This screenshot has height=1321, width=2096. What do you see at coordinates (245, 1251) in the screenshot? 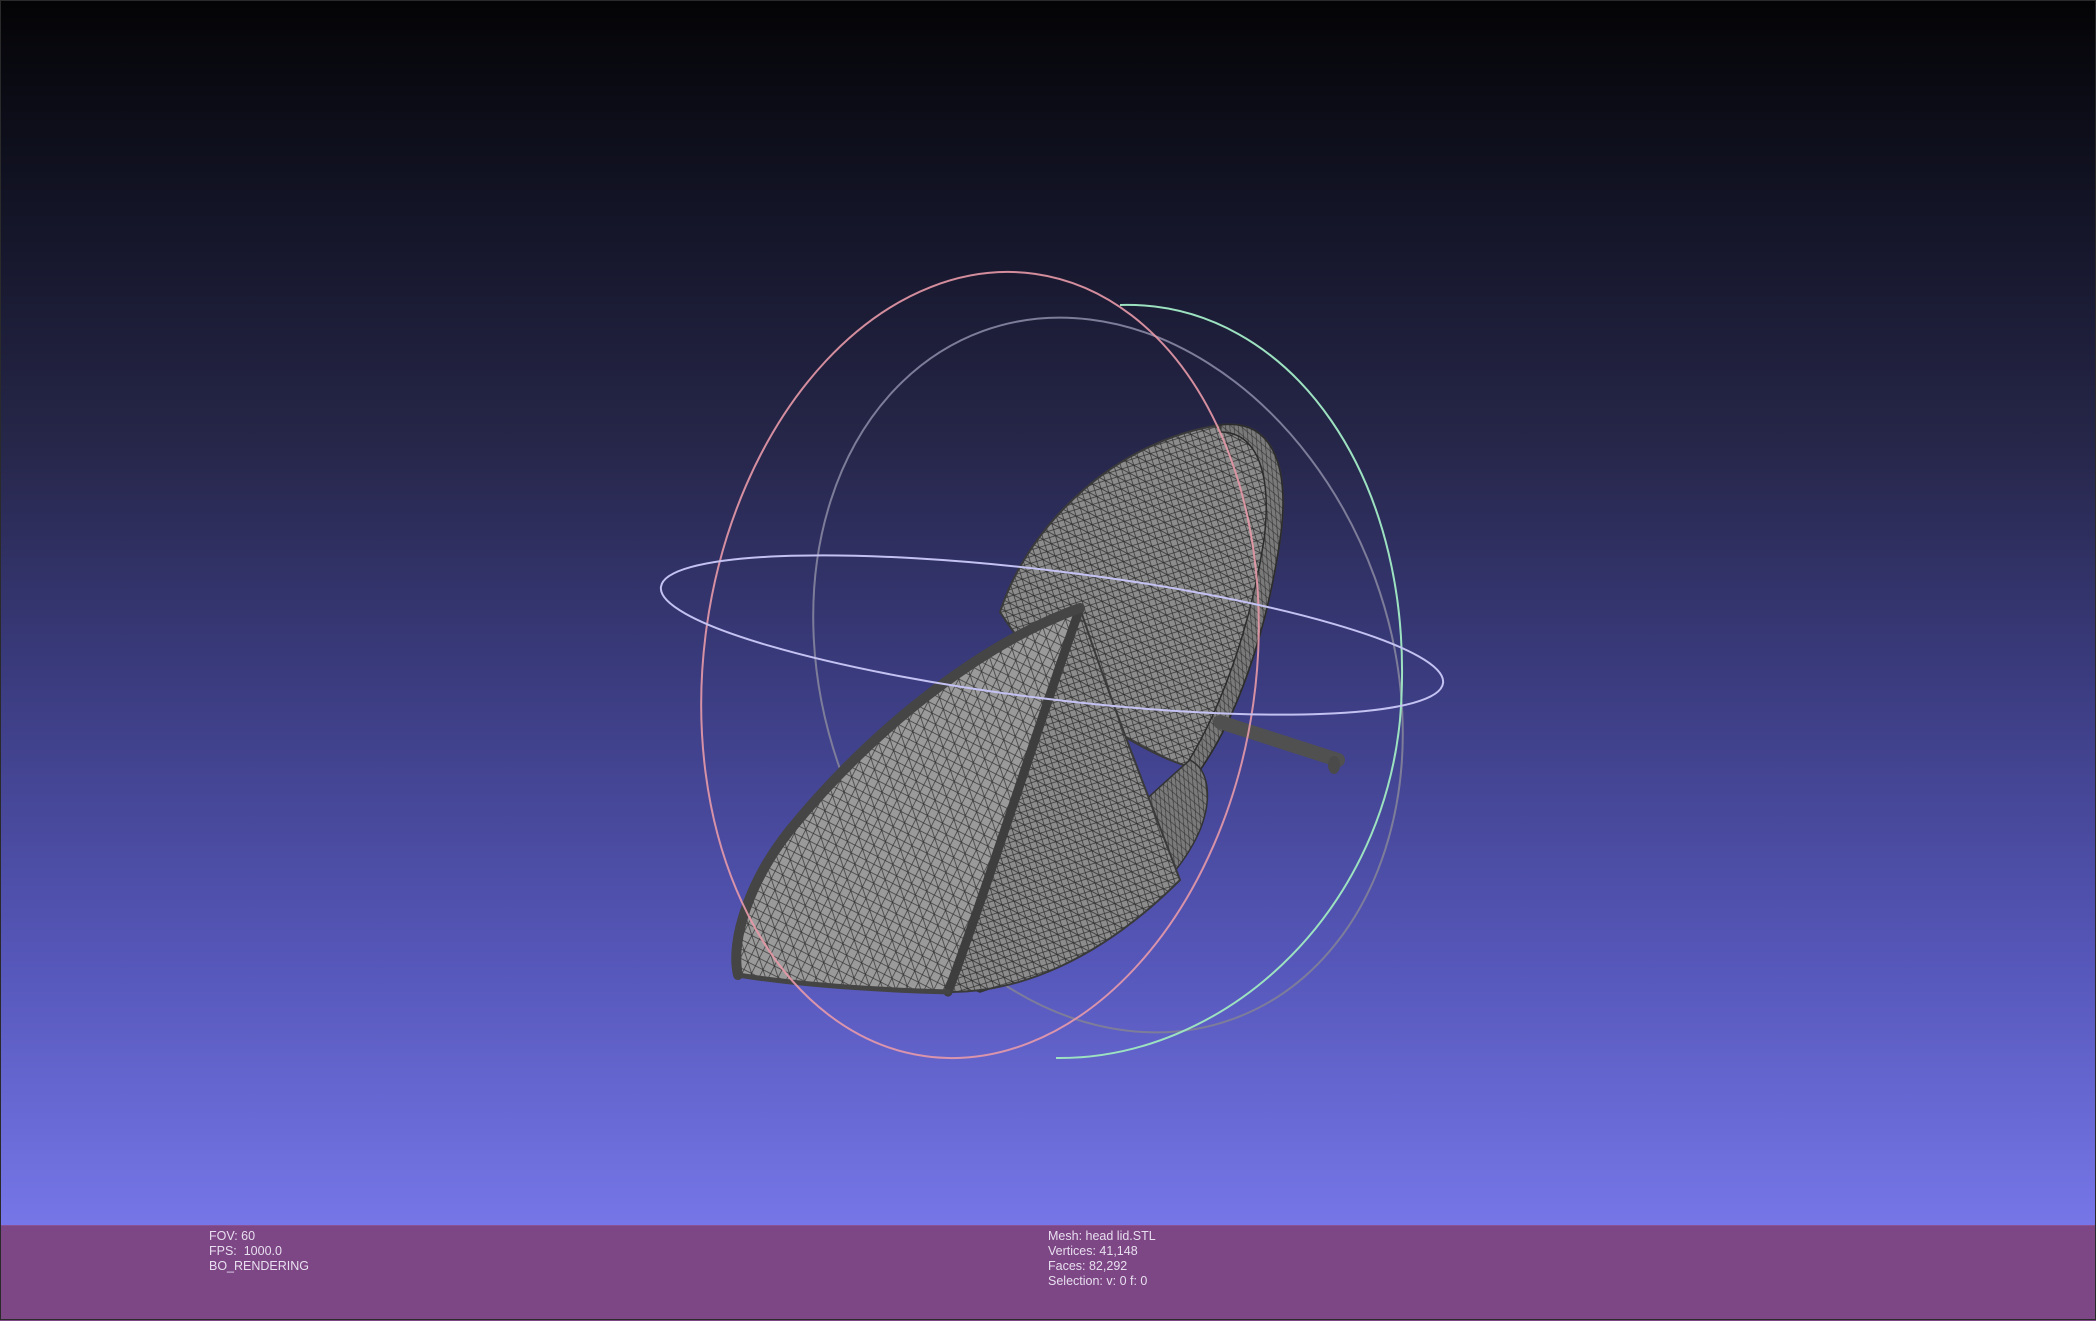
I see `fps-text: FPS: 1000.0` at bounding box center [245, 1251].